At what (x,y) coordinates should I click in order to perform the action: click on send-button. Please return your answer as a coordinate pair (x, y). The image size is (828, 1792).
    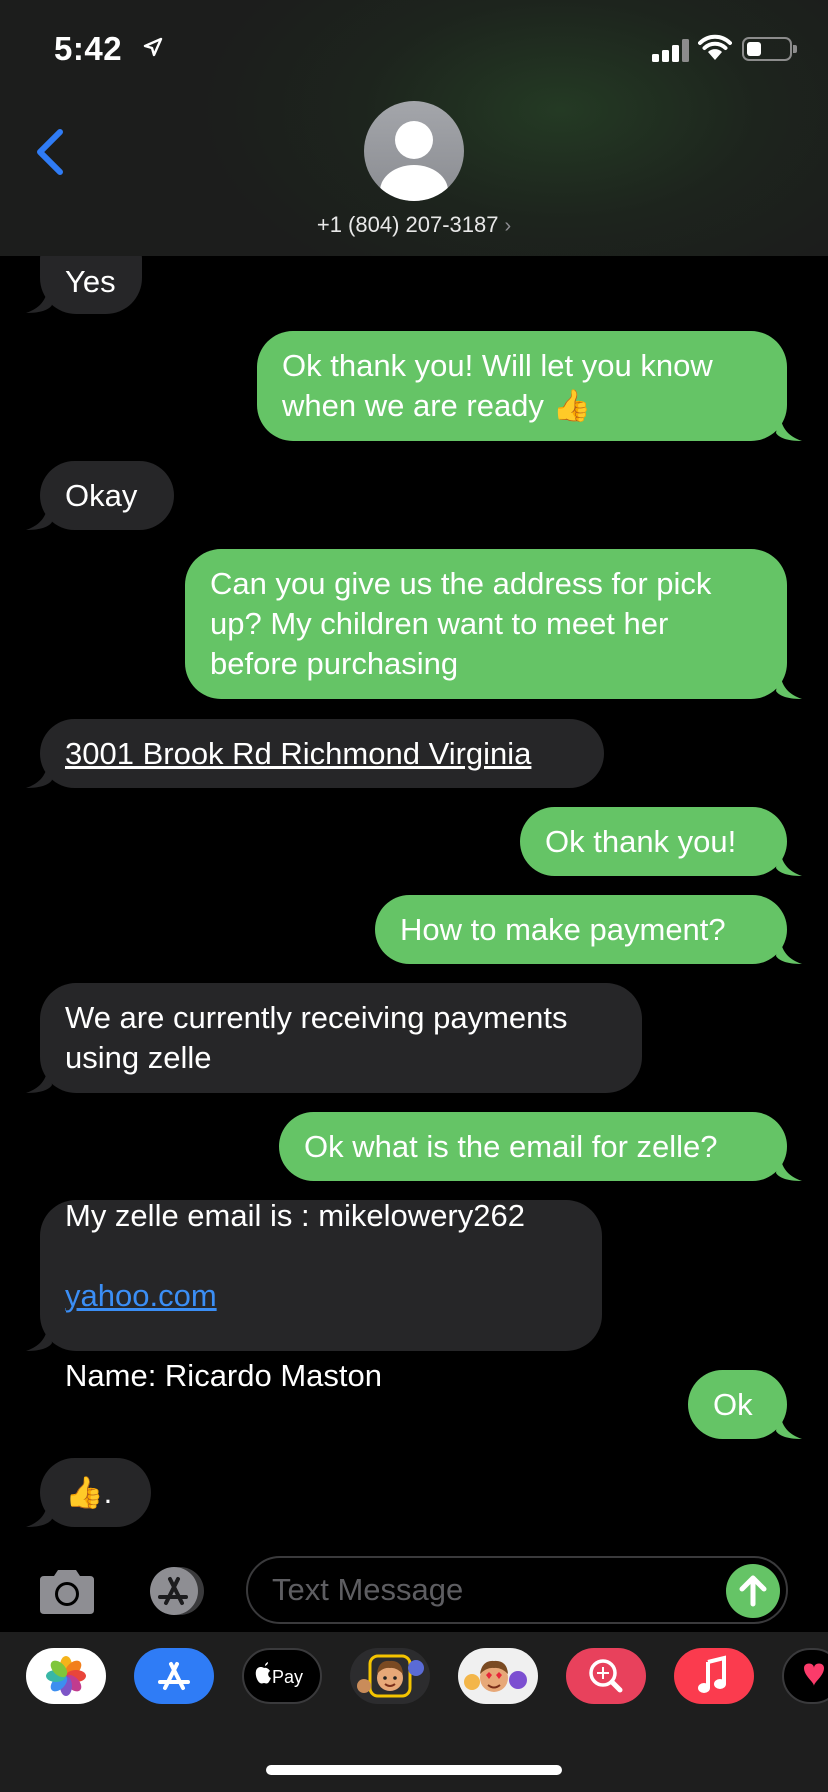
    Looking at the image, I should click on (753, 1591).